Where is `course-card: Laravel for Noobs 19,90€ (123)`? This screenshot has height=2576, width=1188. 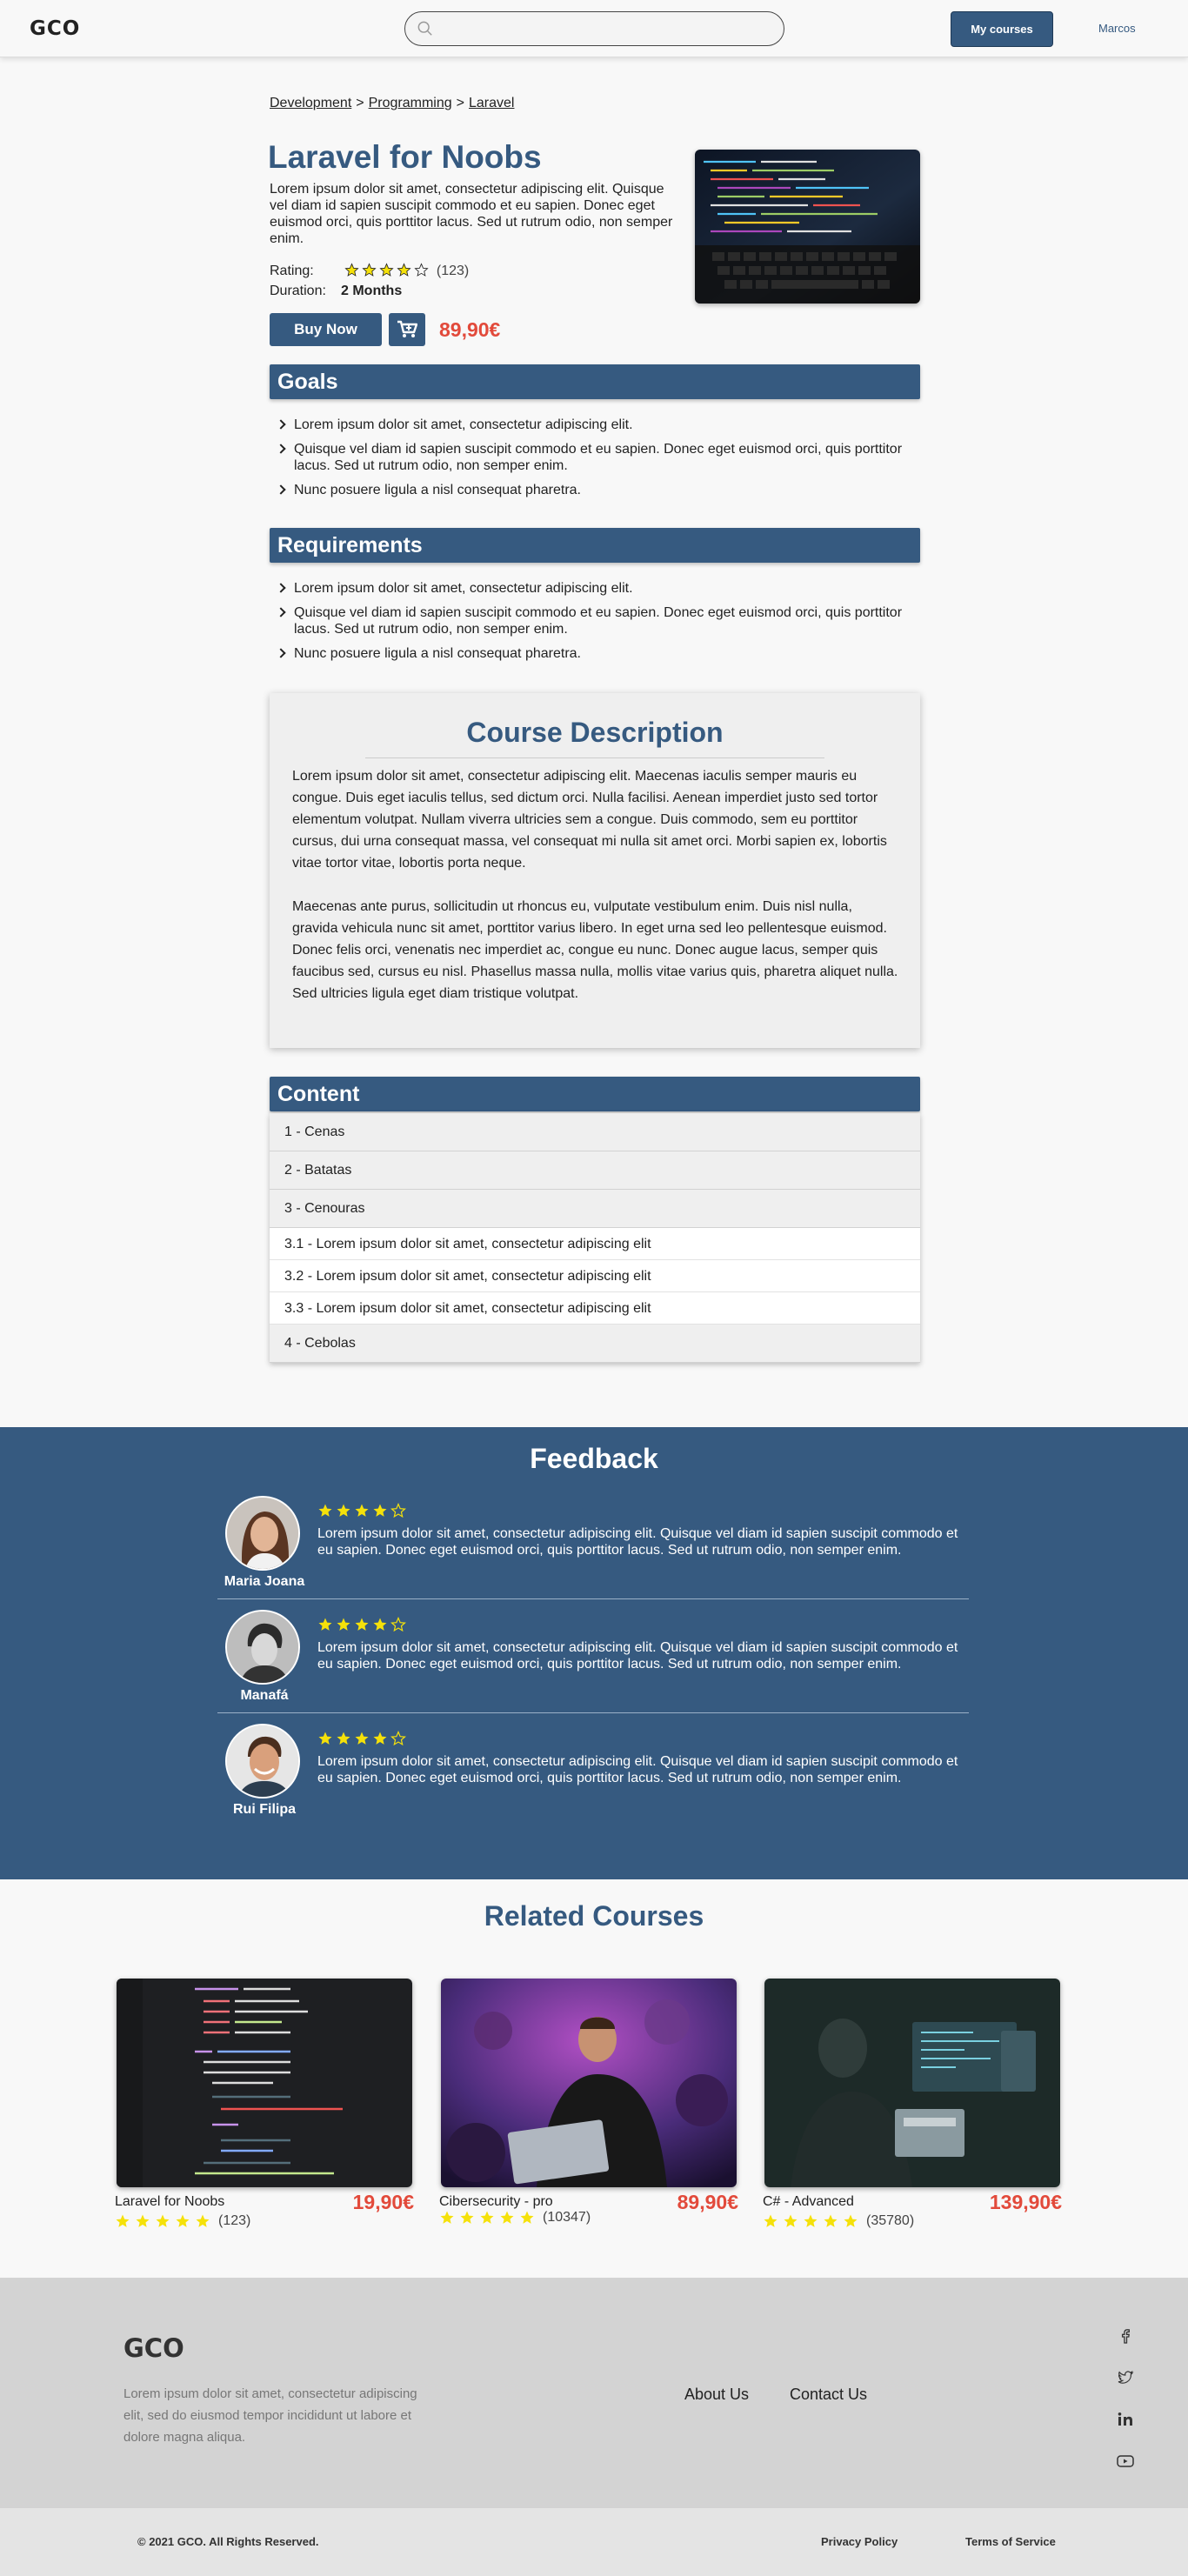 course-card: Laravel for Noobs 19,90€ (123) is located at coordinates (264, 2105).